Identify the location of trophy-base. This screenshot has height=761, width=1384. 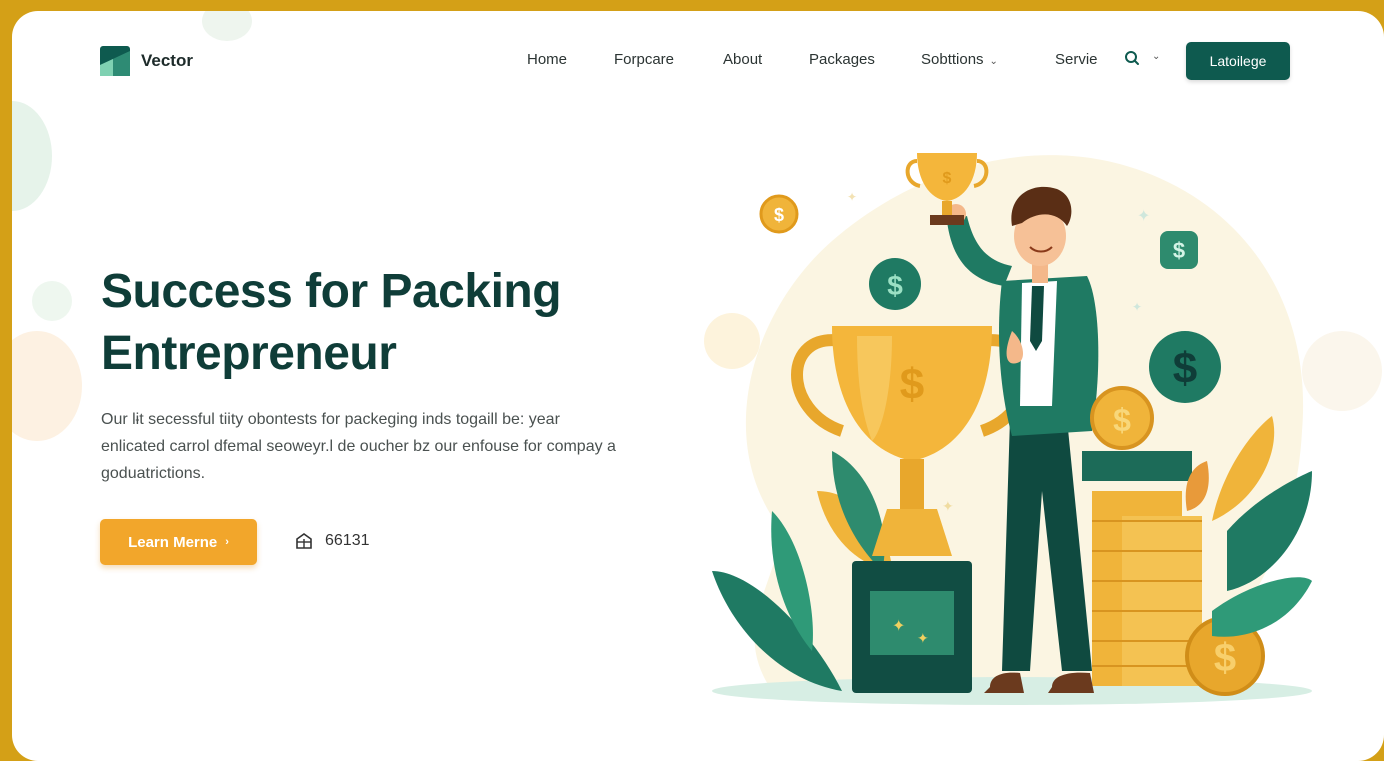
(947, 220).